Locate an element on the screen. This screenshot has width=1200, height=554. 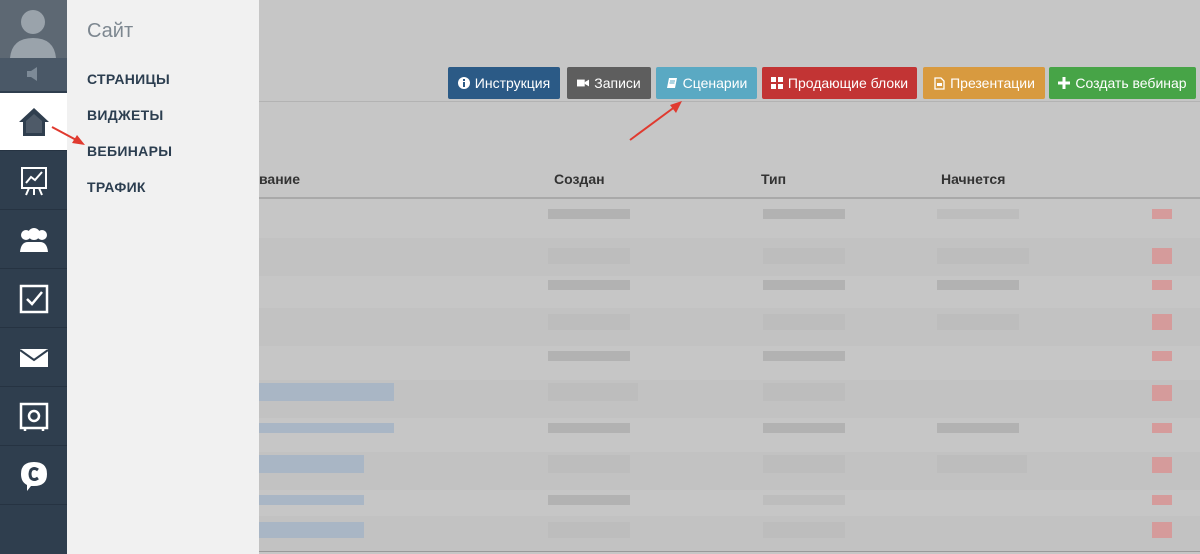
instruction-button-label: Инструкция is located at coordinates (512, 83).